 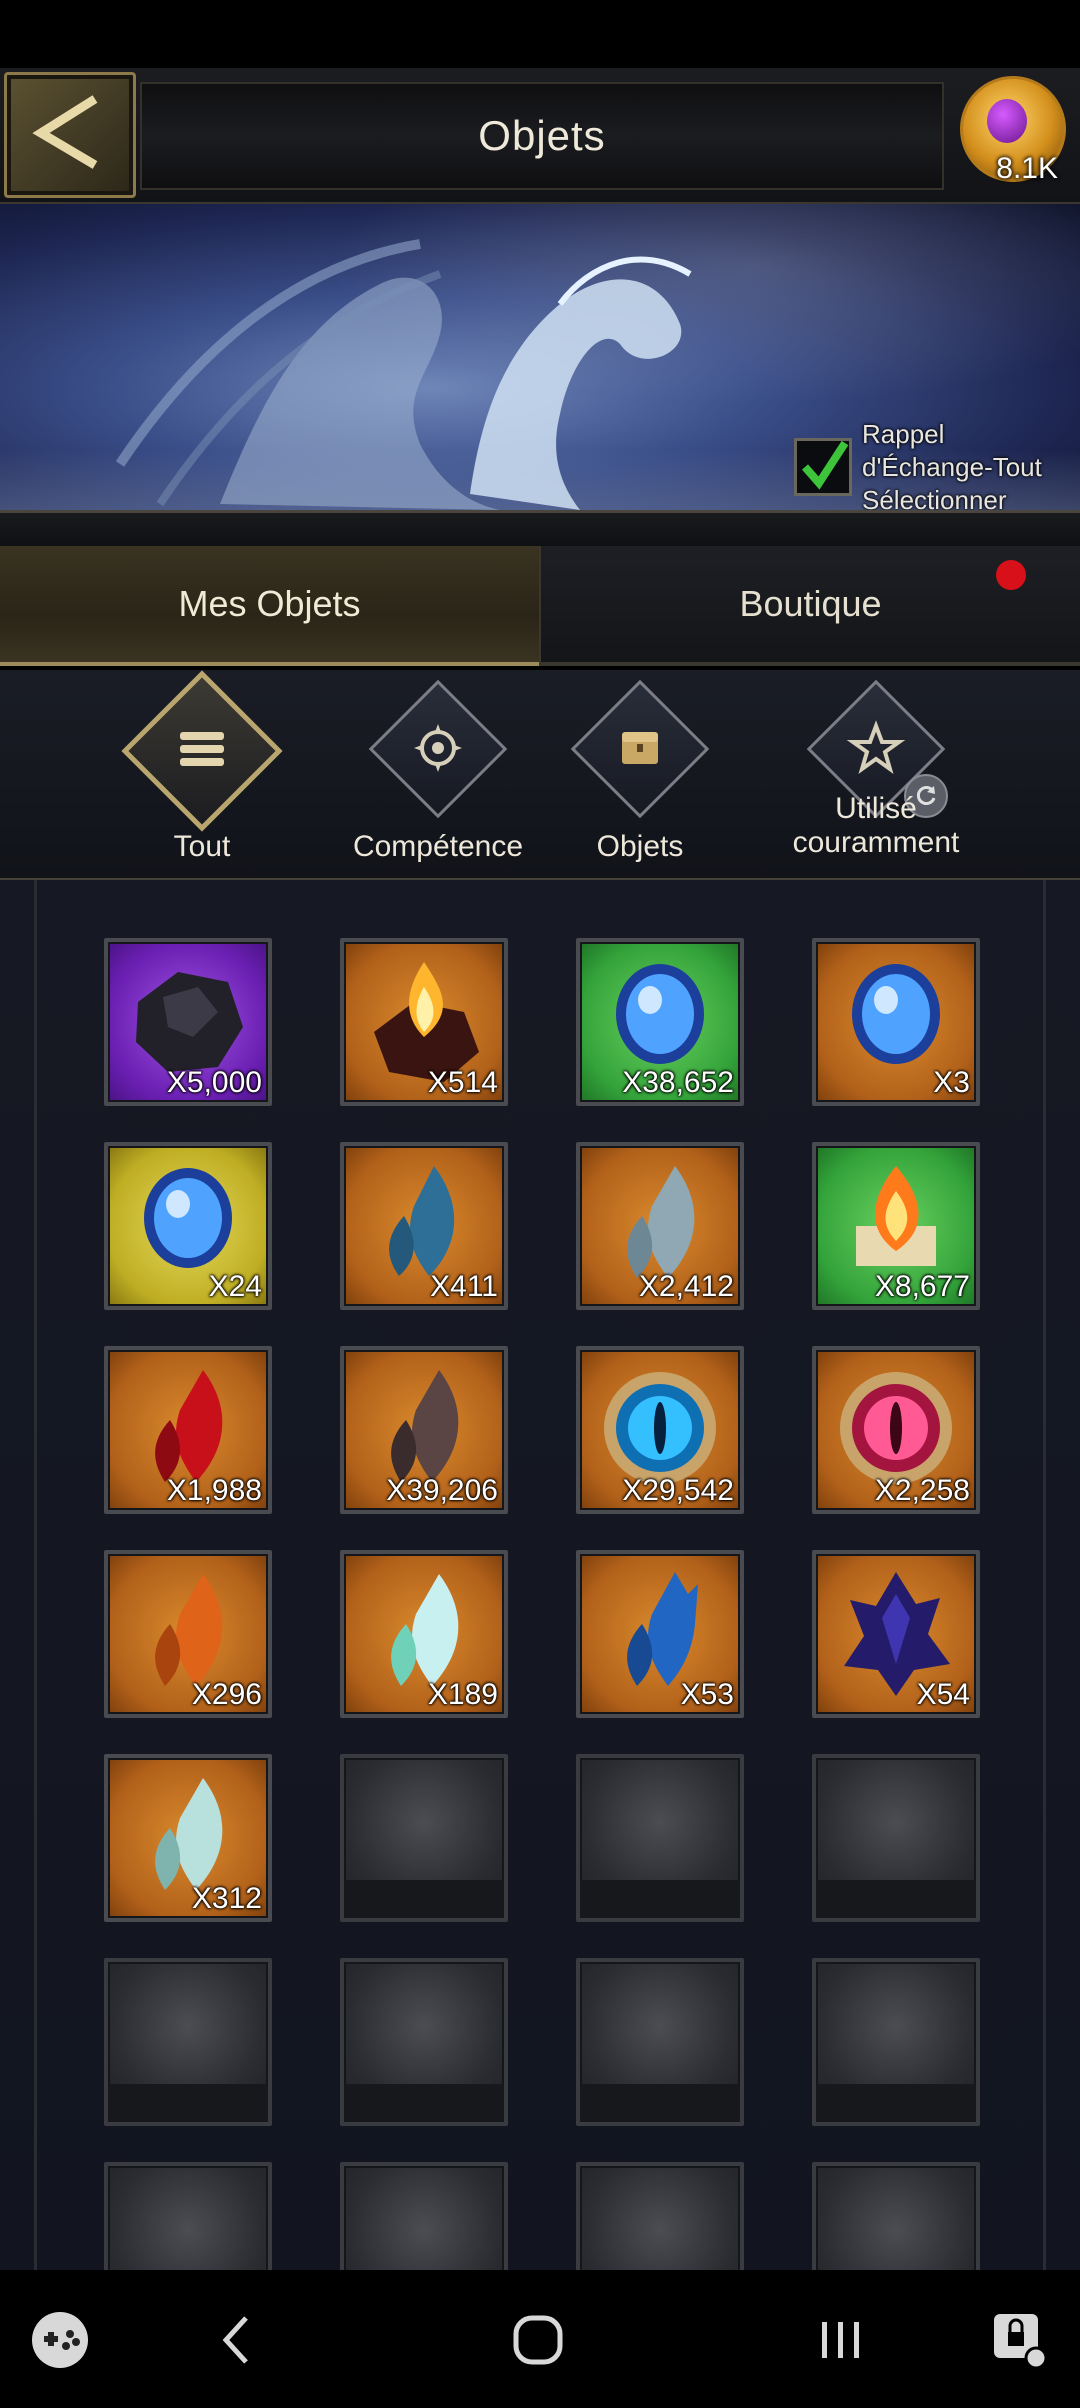 I want to click on game-tools-button, so click(x=60, y=2340).